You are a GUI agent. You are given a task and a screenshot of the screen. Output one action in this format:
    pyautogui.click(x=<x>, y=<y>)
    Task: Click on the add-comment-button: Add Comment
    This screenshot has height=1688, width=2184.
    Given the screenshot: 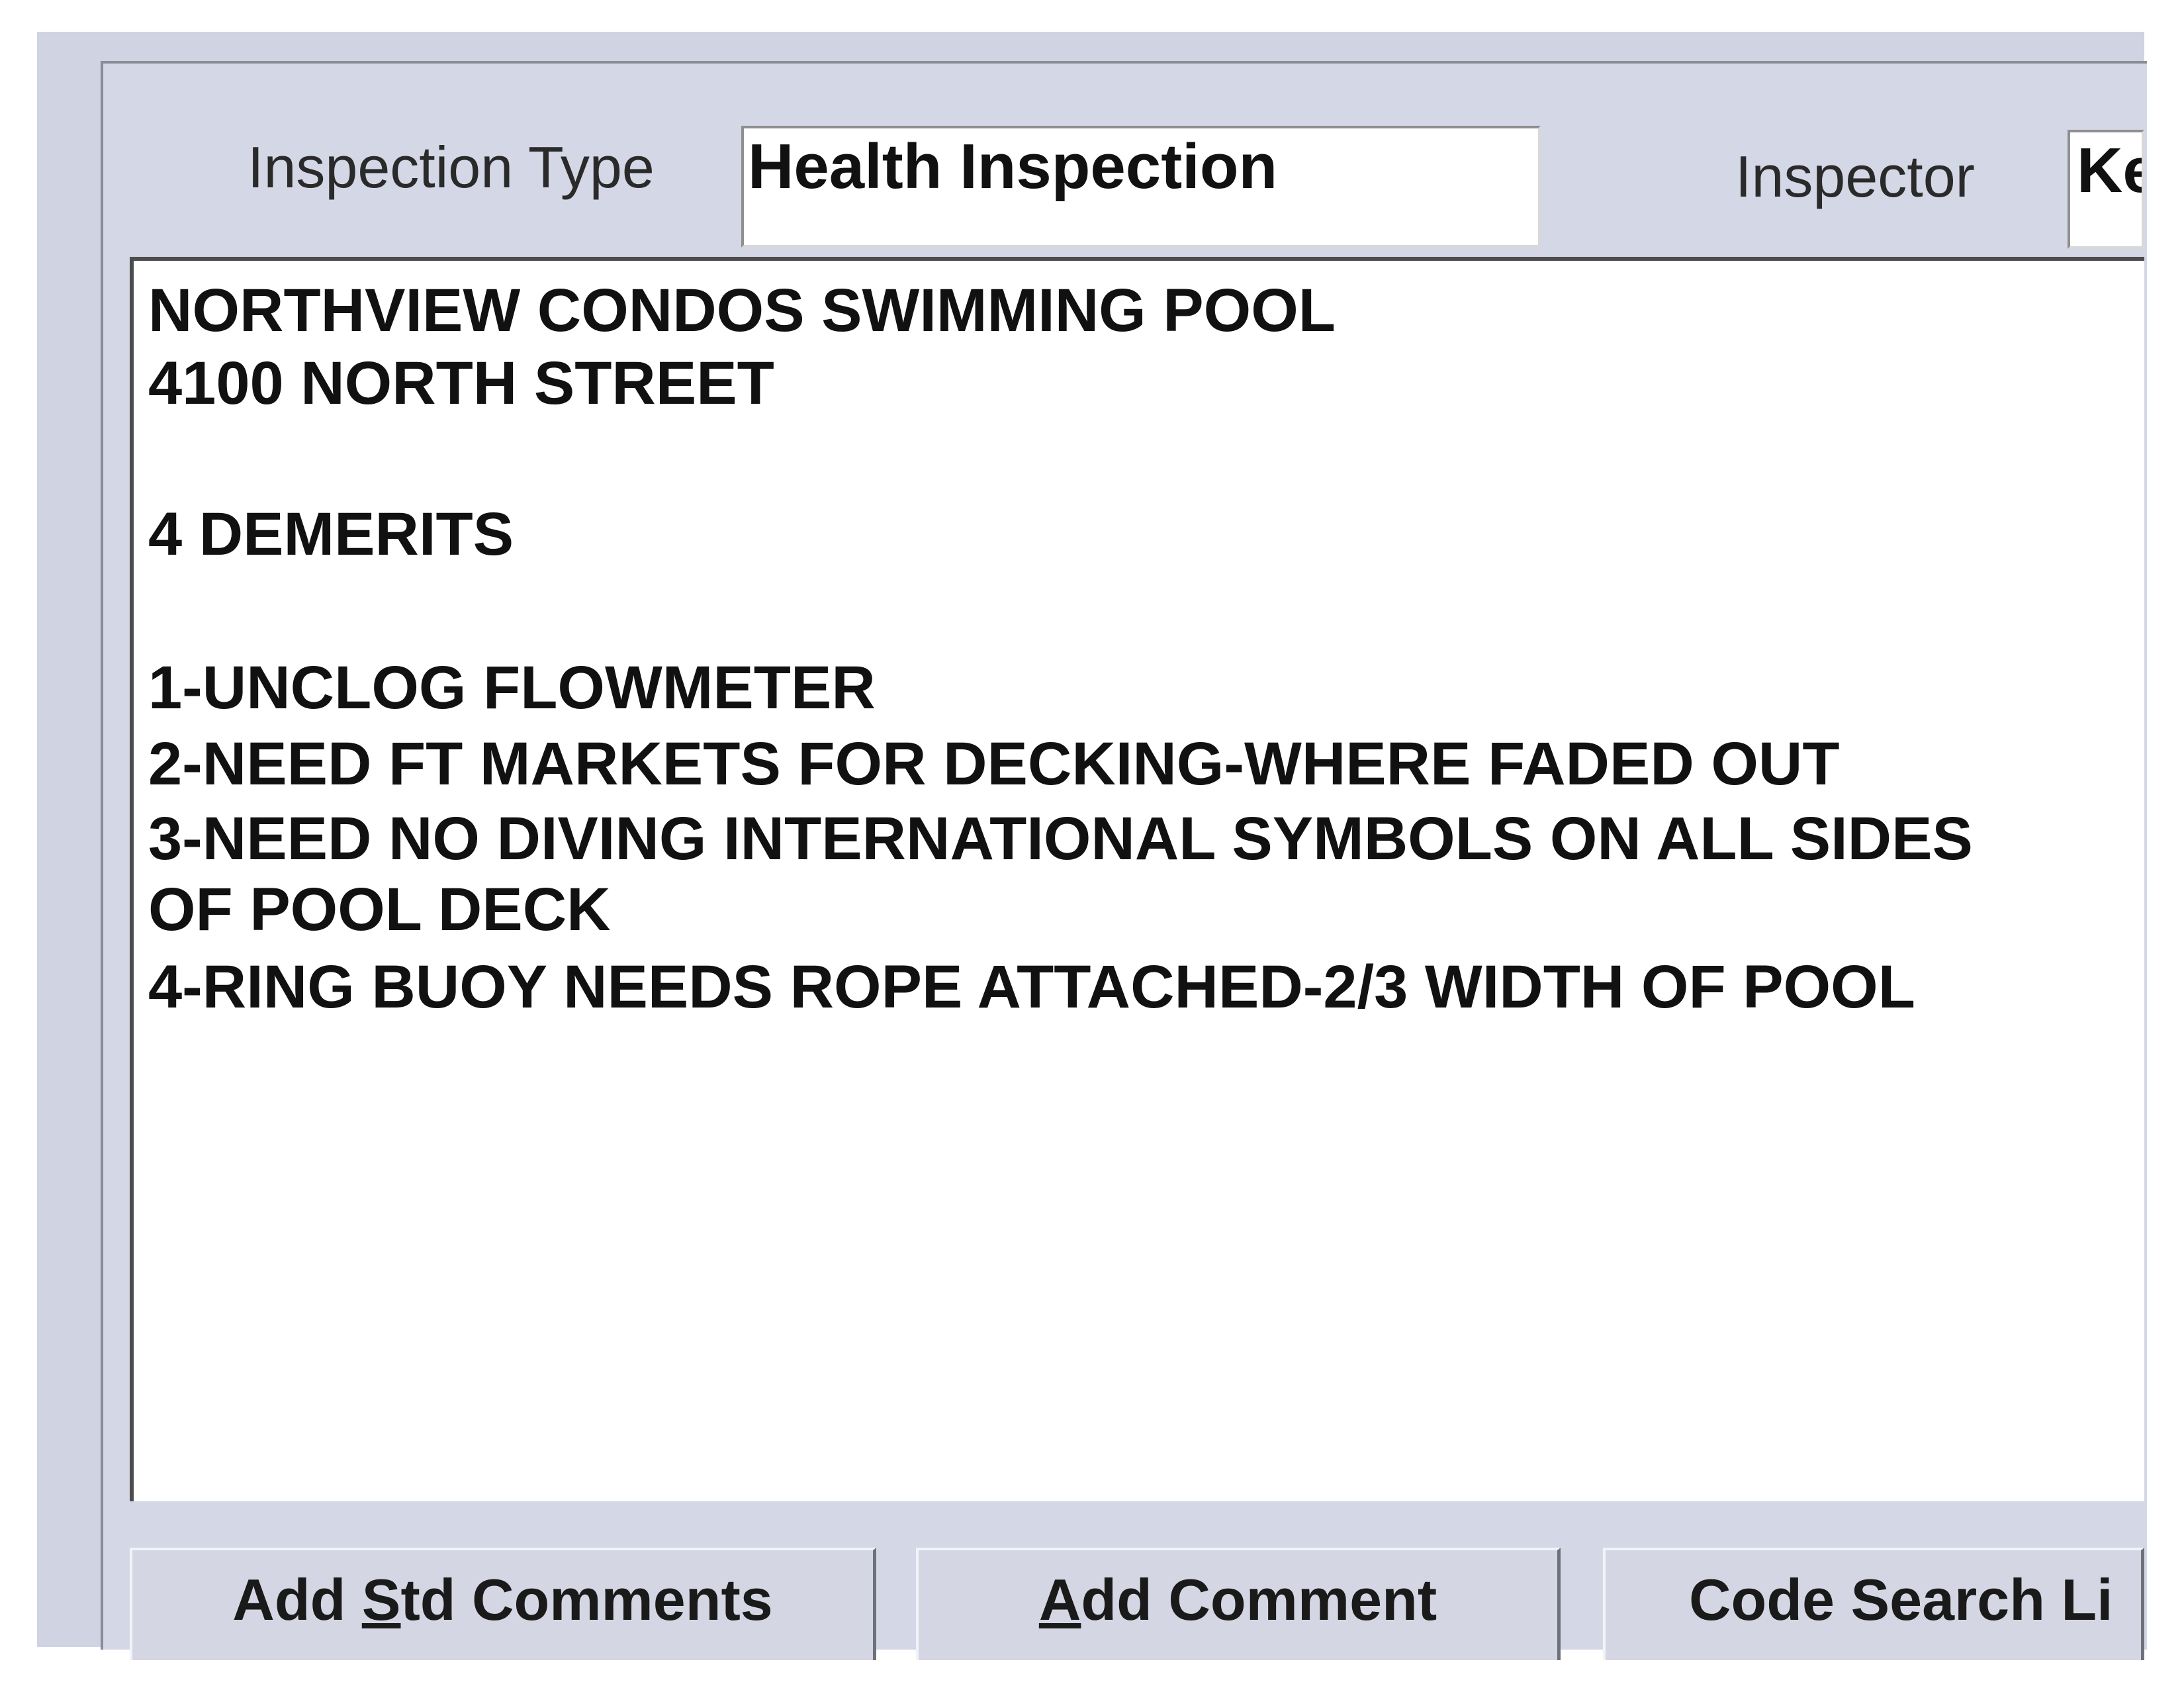 What is the action you would take?
    pyautogui.click(x=1238, y=1604)
    